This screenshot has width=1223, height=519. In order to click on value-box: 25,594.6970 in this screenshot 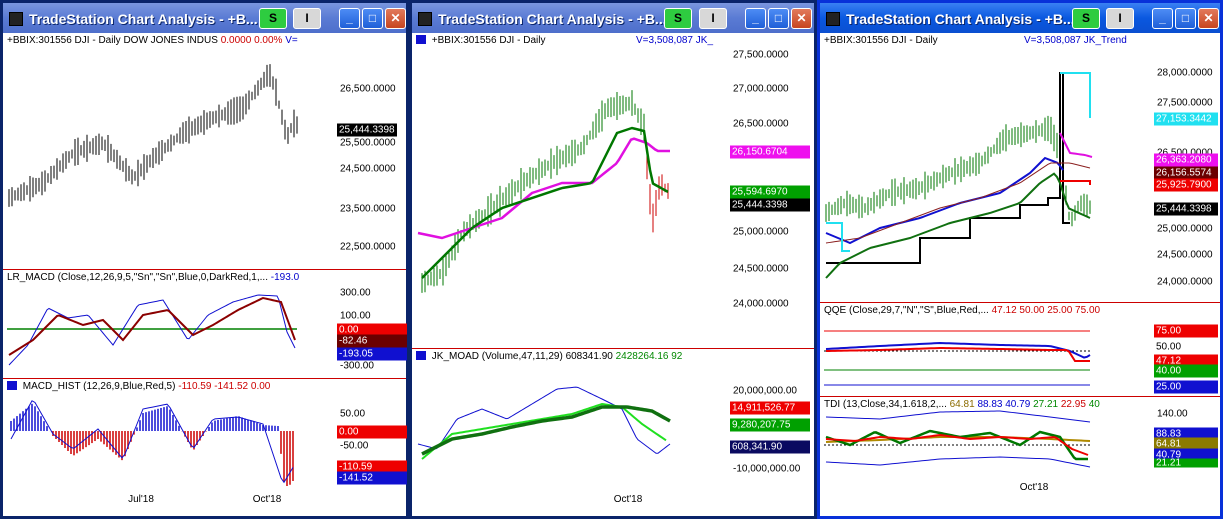, I will do `click(770, 192)`.